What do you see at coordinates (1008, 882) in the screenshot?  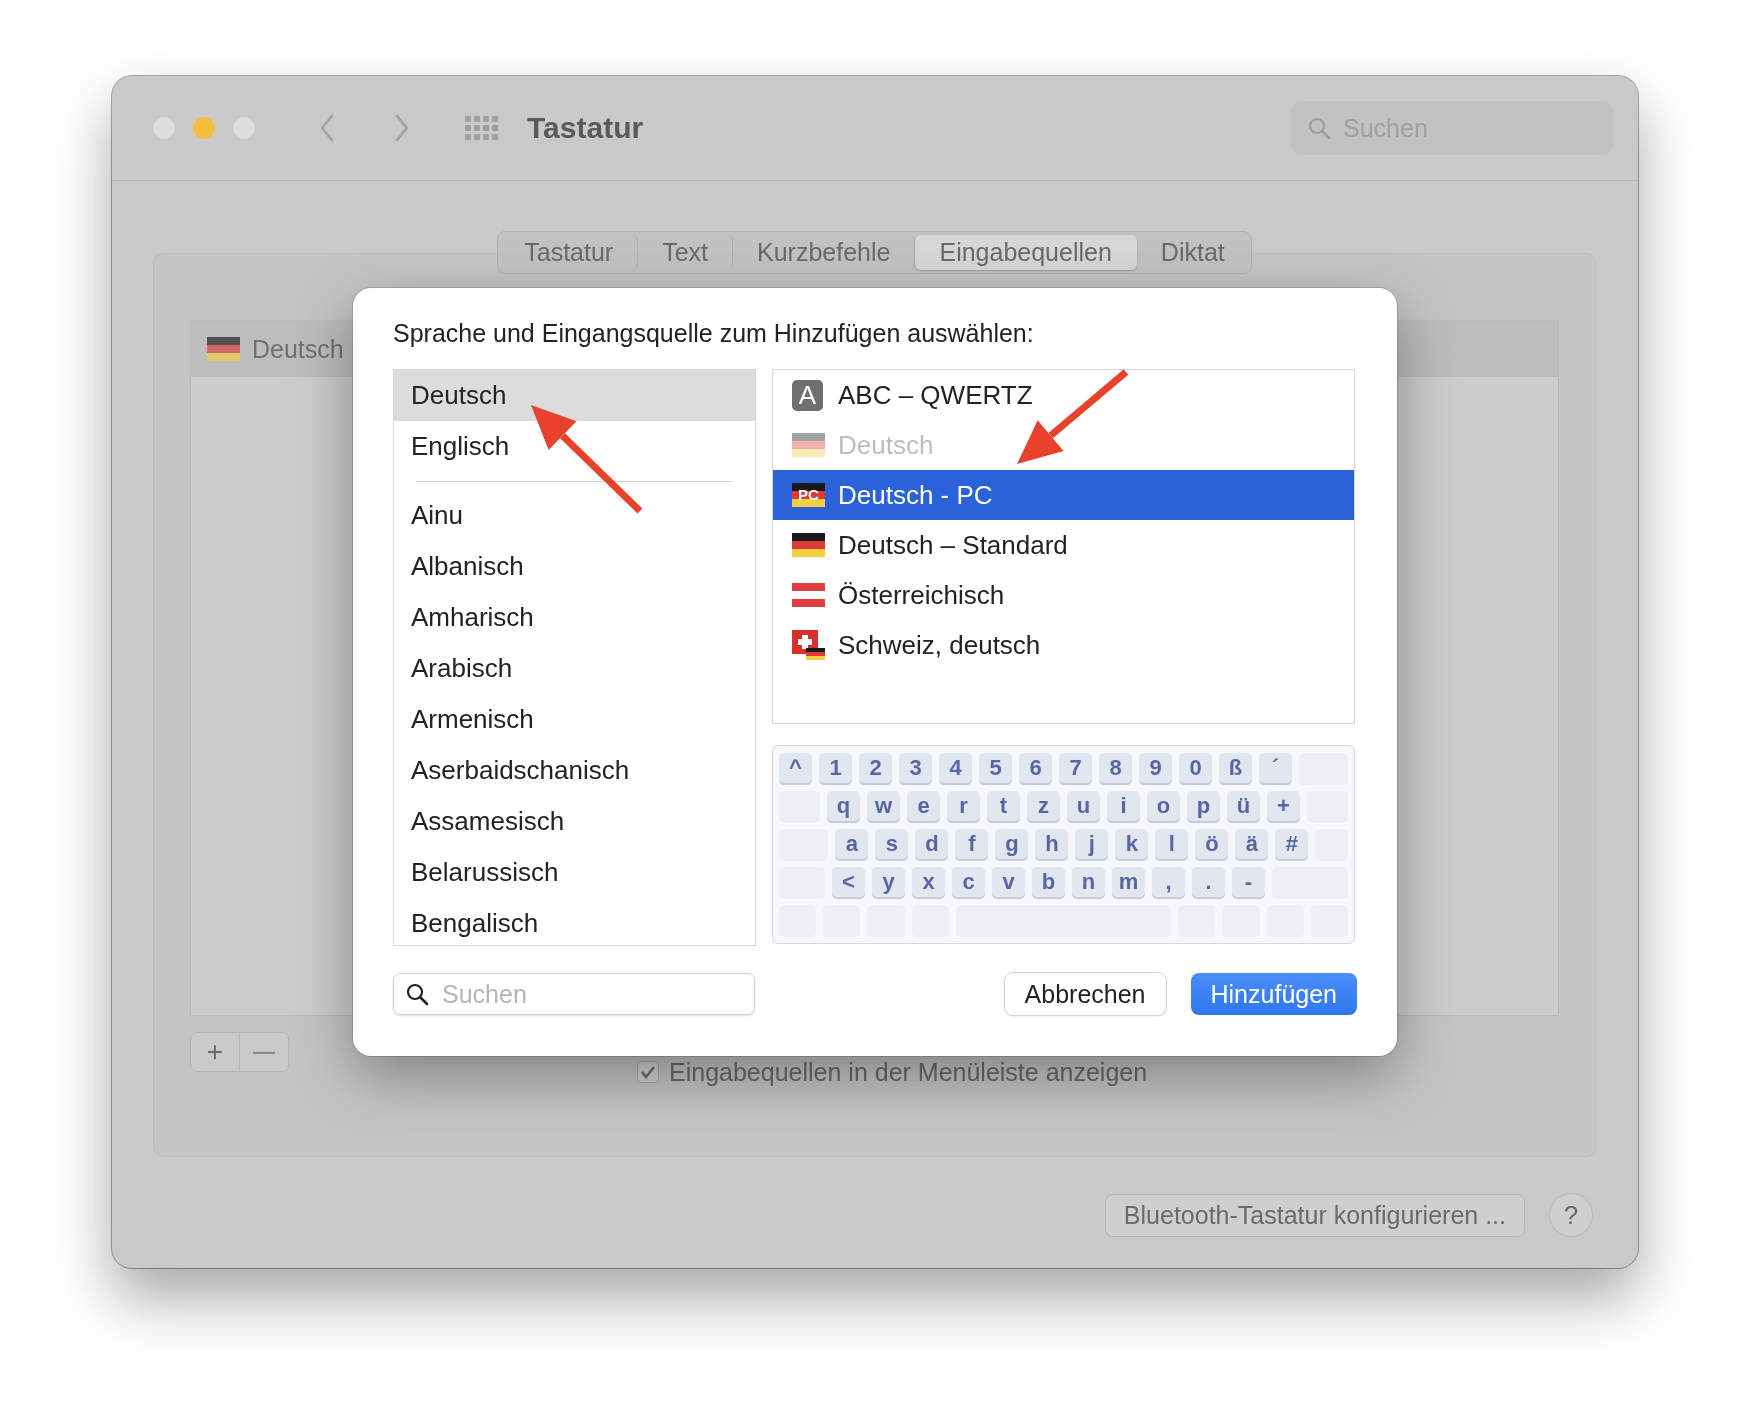 I see `keyboard-key: v` at bounding box center [1008, 882].